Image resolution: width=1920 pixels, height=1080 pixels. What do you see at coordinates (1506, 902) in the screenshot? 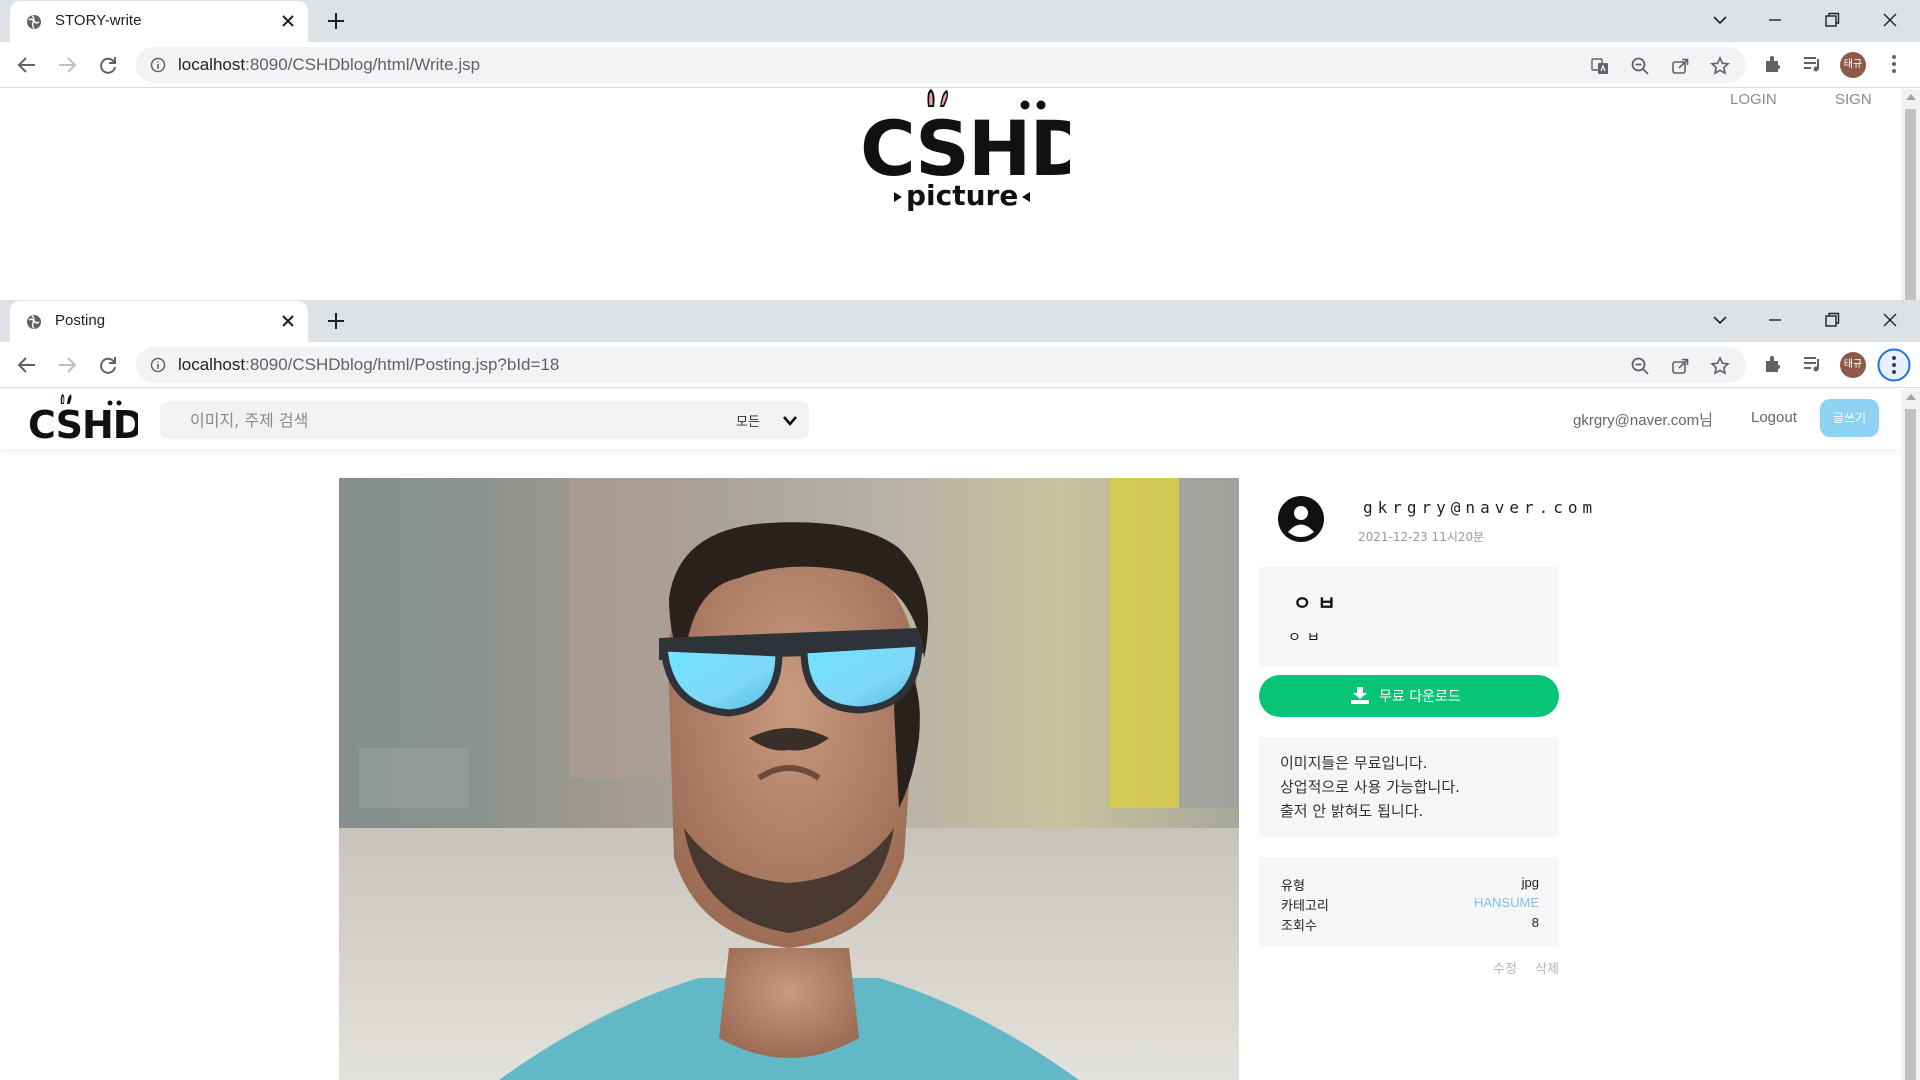
I see `category-link: HANSUME` at bounding box center [1506, 902].